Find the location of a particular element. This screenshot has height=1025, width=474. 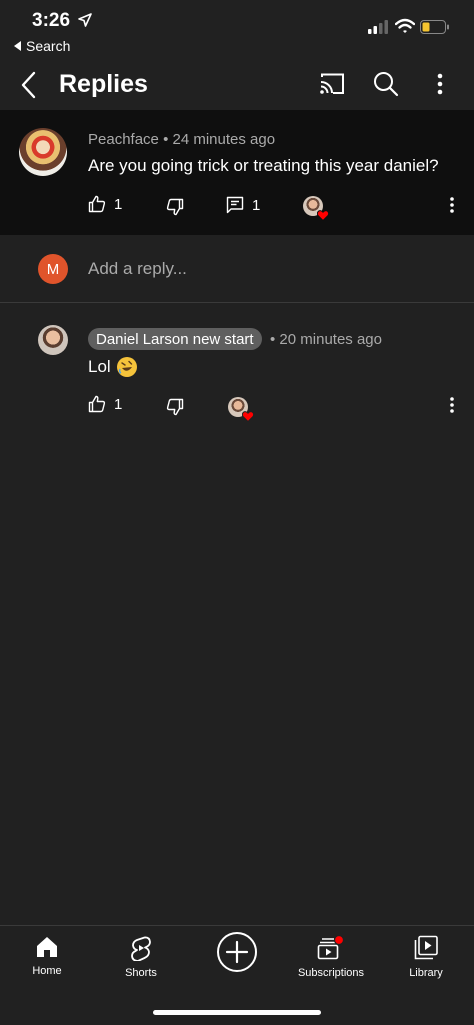

more-options-button is located at coordinates (440, 84).